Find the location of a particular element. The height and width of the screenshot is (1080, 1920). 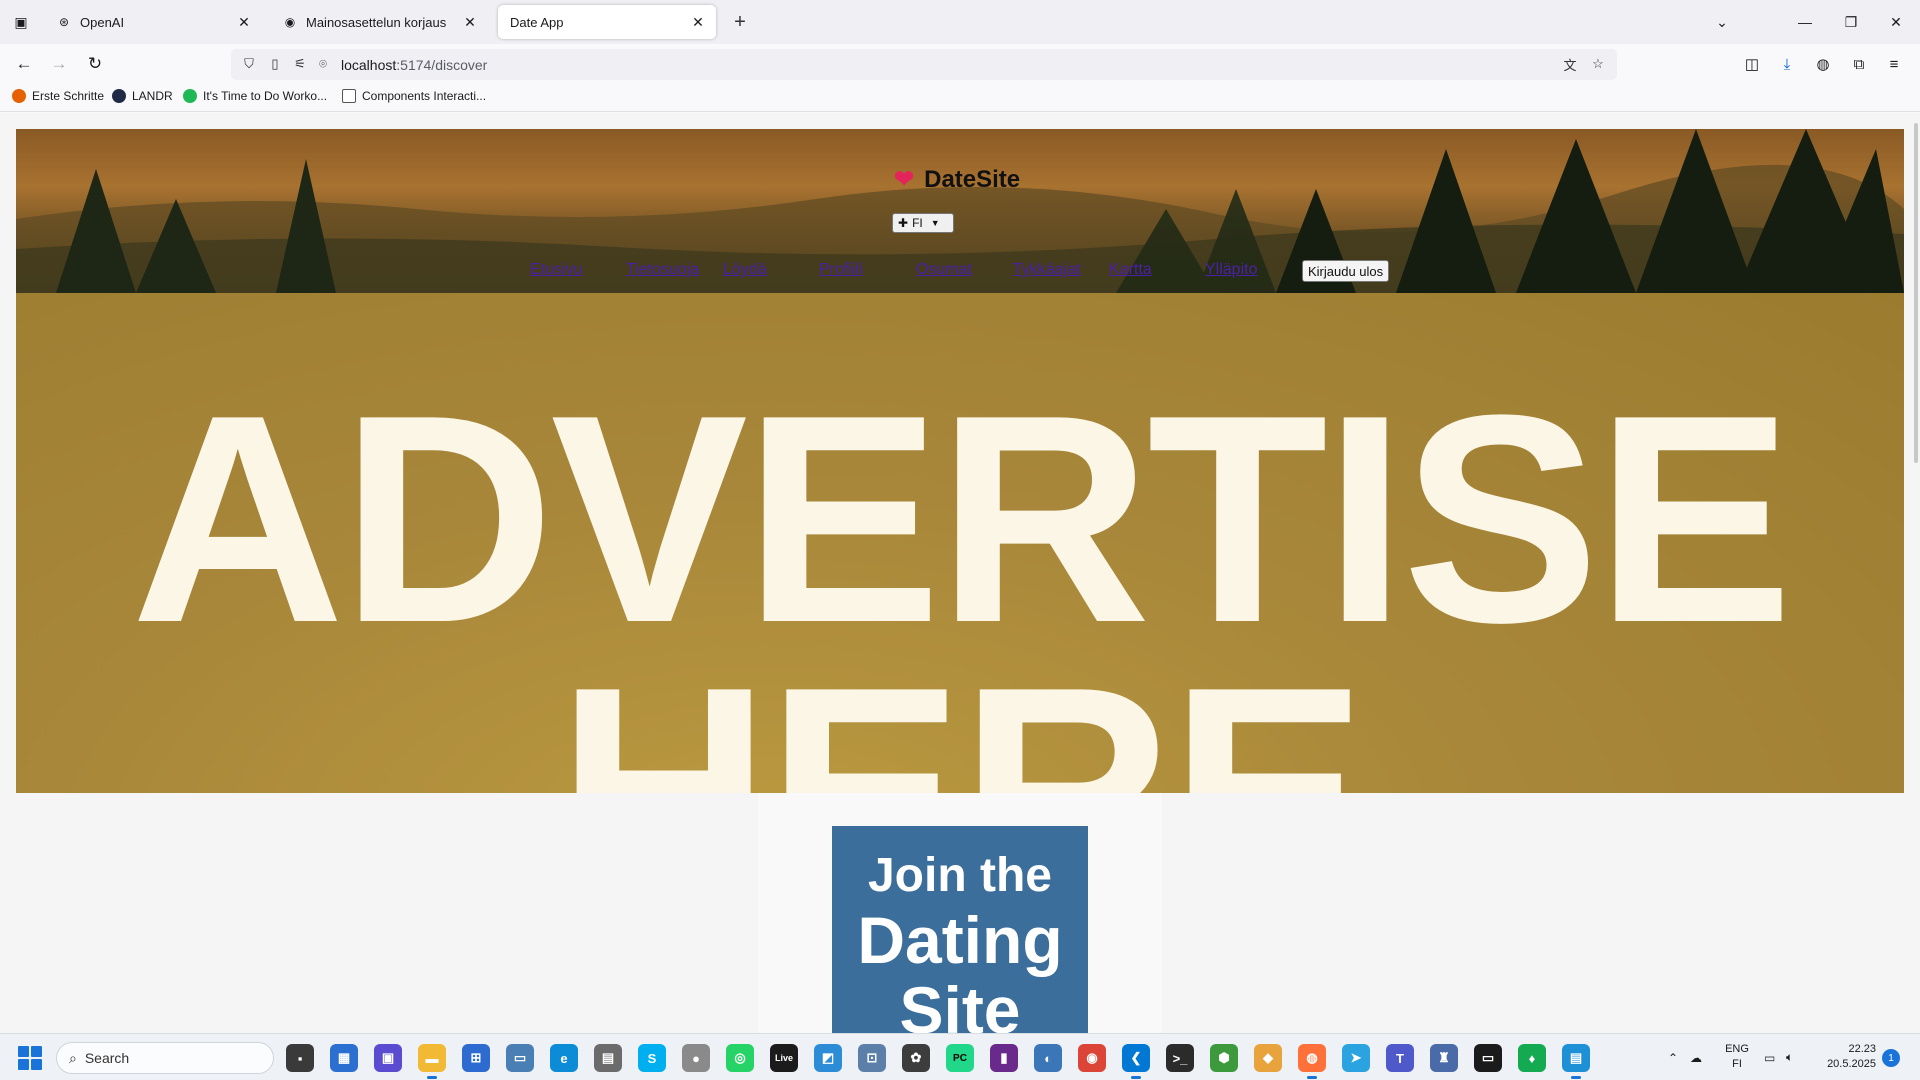

translate-icon: 文 is located at coordinates (1570, 64).